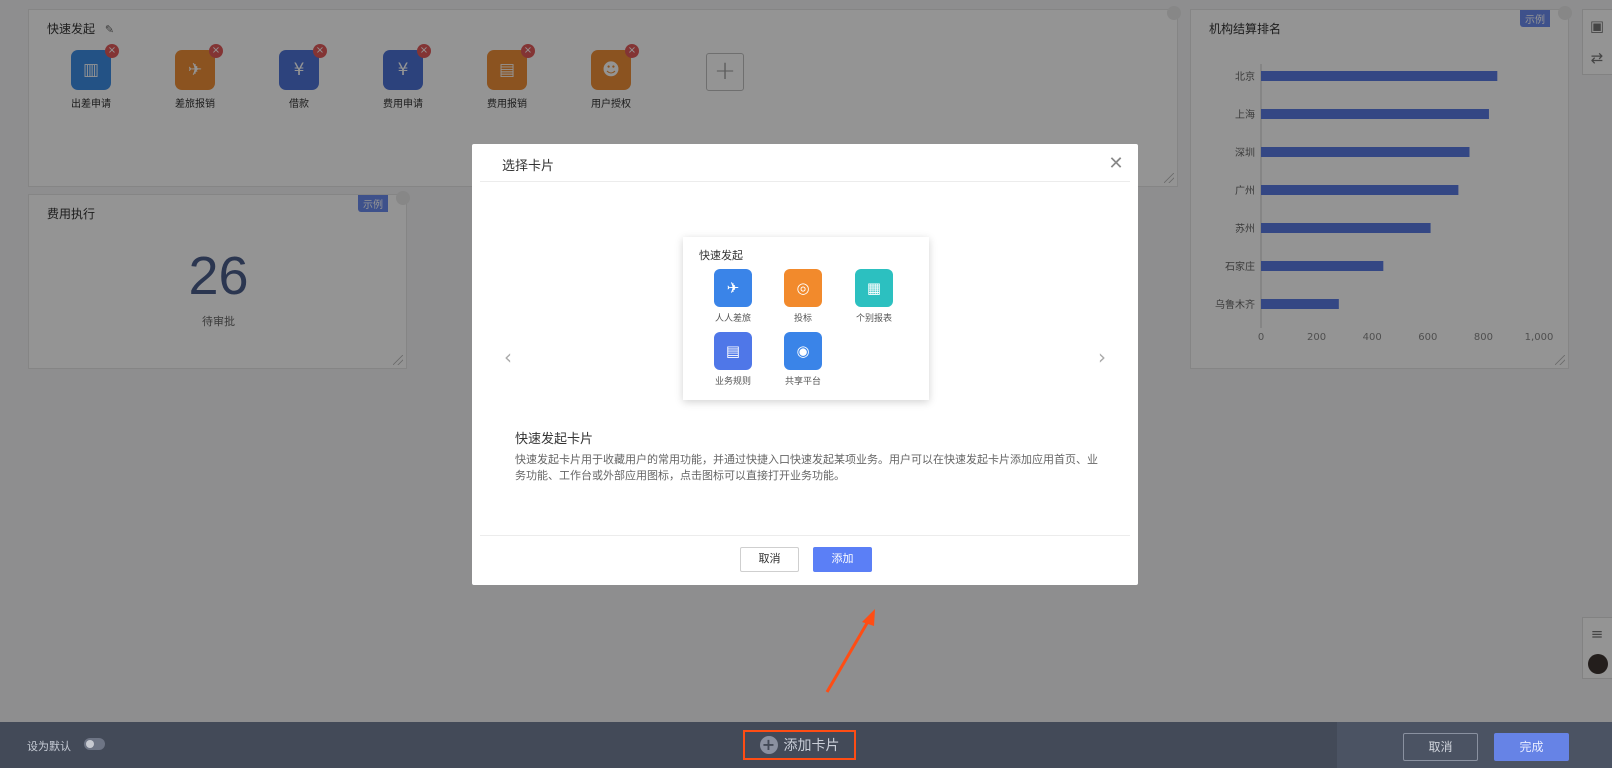 The height and width of the screenshot is (768, 1612). I want to click on preview-item: ◎ 投标, so click(803, 296).